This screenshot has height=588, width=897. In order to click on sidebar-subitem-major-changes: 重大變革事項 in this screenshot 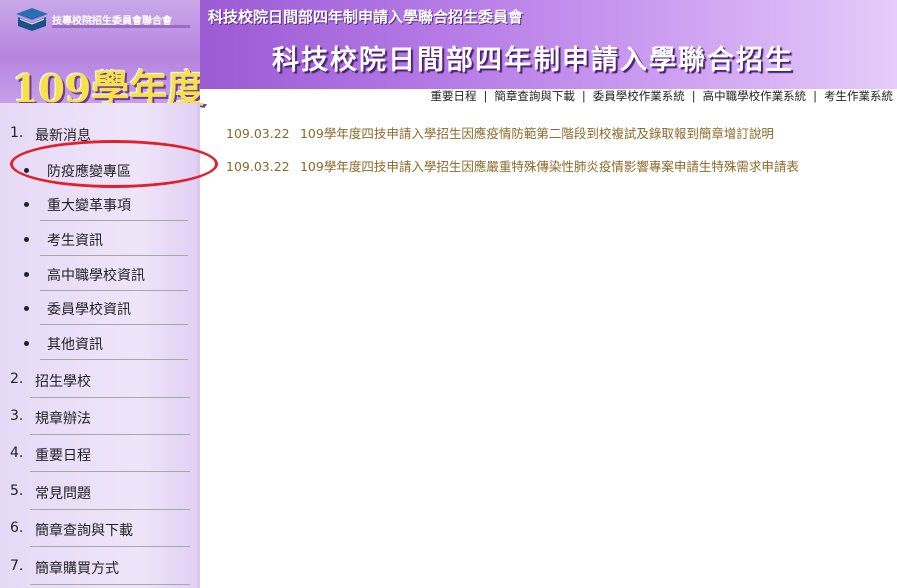, I will do `click(96, 204)`.